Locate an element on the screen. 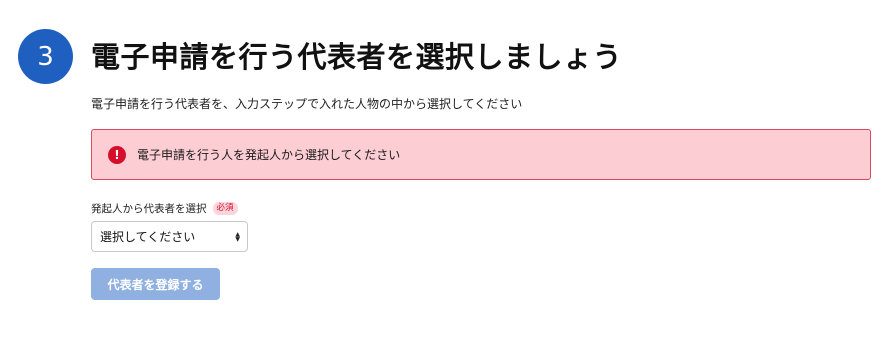 Image resolution: width=892 pixels, height=351 pixels. exclamation-icon: ! is located at coordinates (117, 154).